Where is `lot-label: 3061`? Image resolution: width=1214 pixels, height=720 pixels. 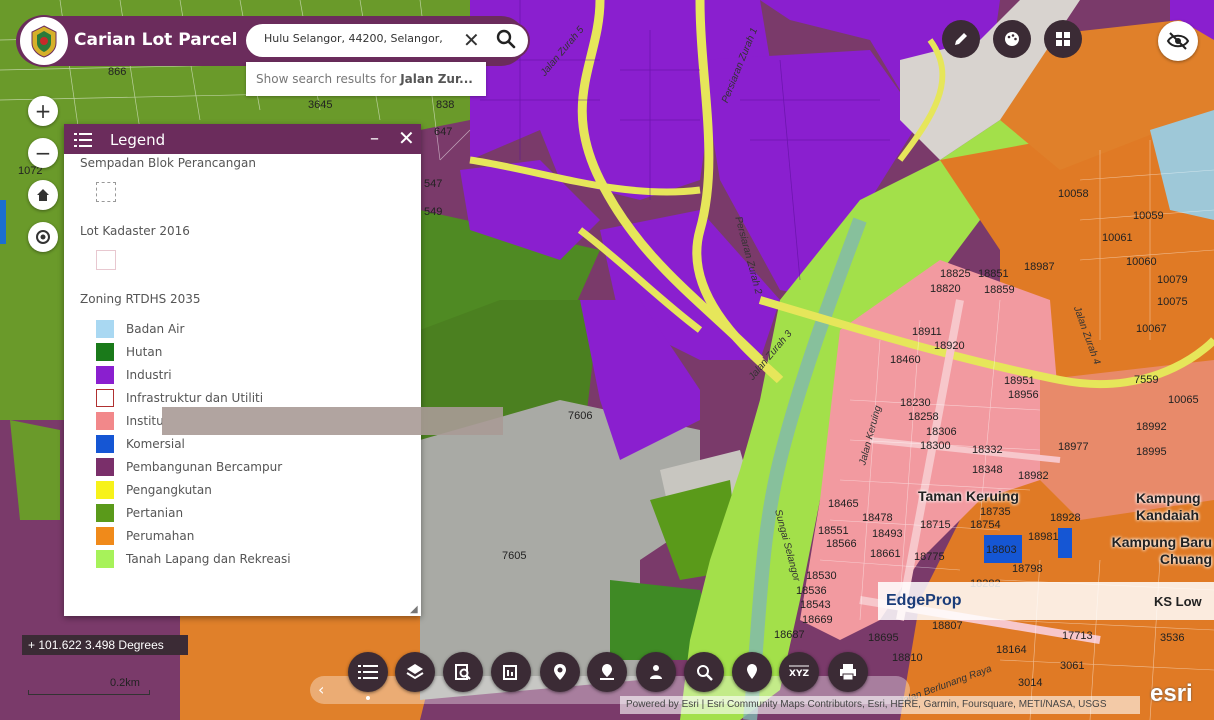 lot-label: 3061 is located at coordinates (1072, 666).